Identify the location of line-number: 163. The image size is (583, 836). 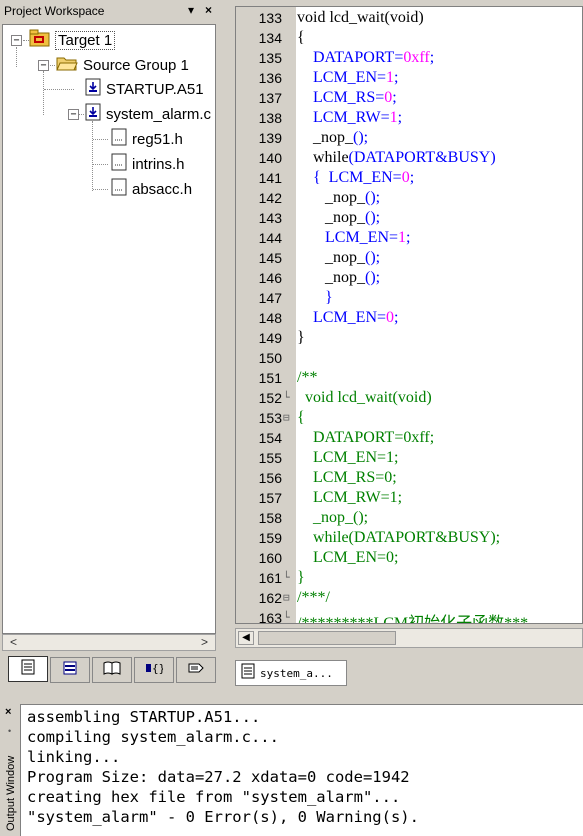
(270, 617).